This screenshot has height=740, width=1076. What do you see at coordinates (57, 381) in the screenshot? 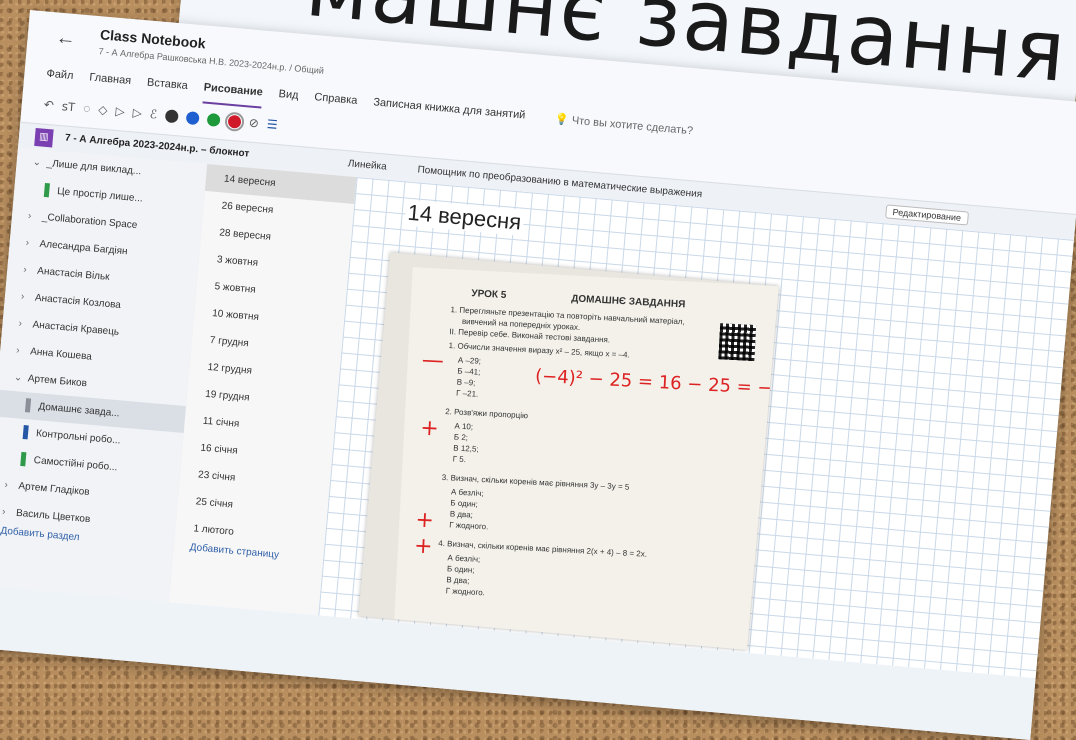
I see `section-label: Артем Биков` at bounding box center [57, 381].